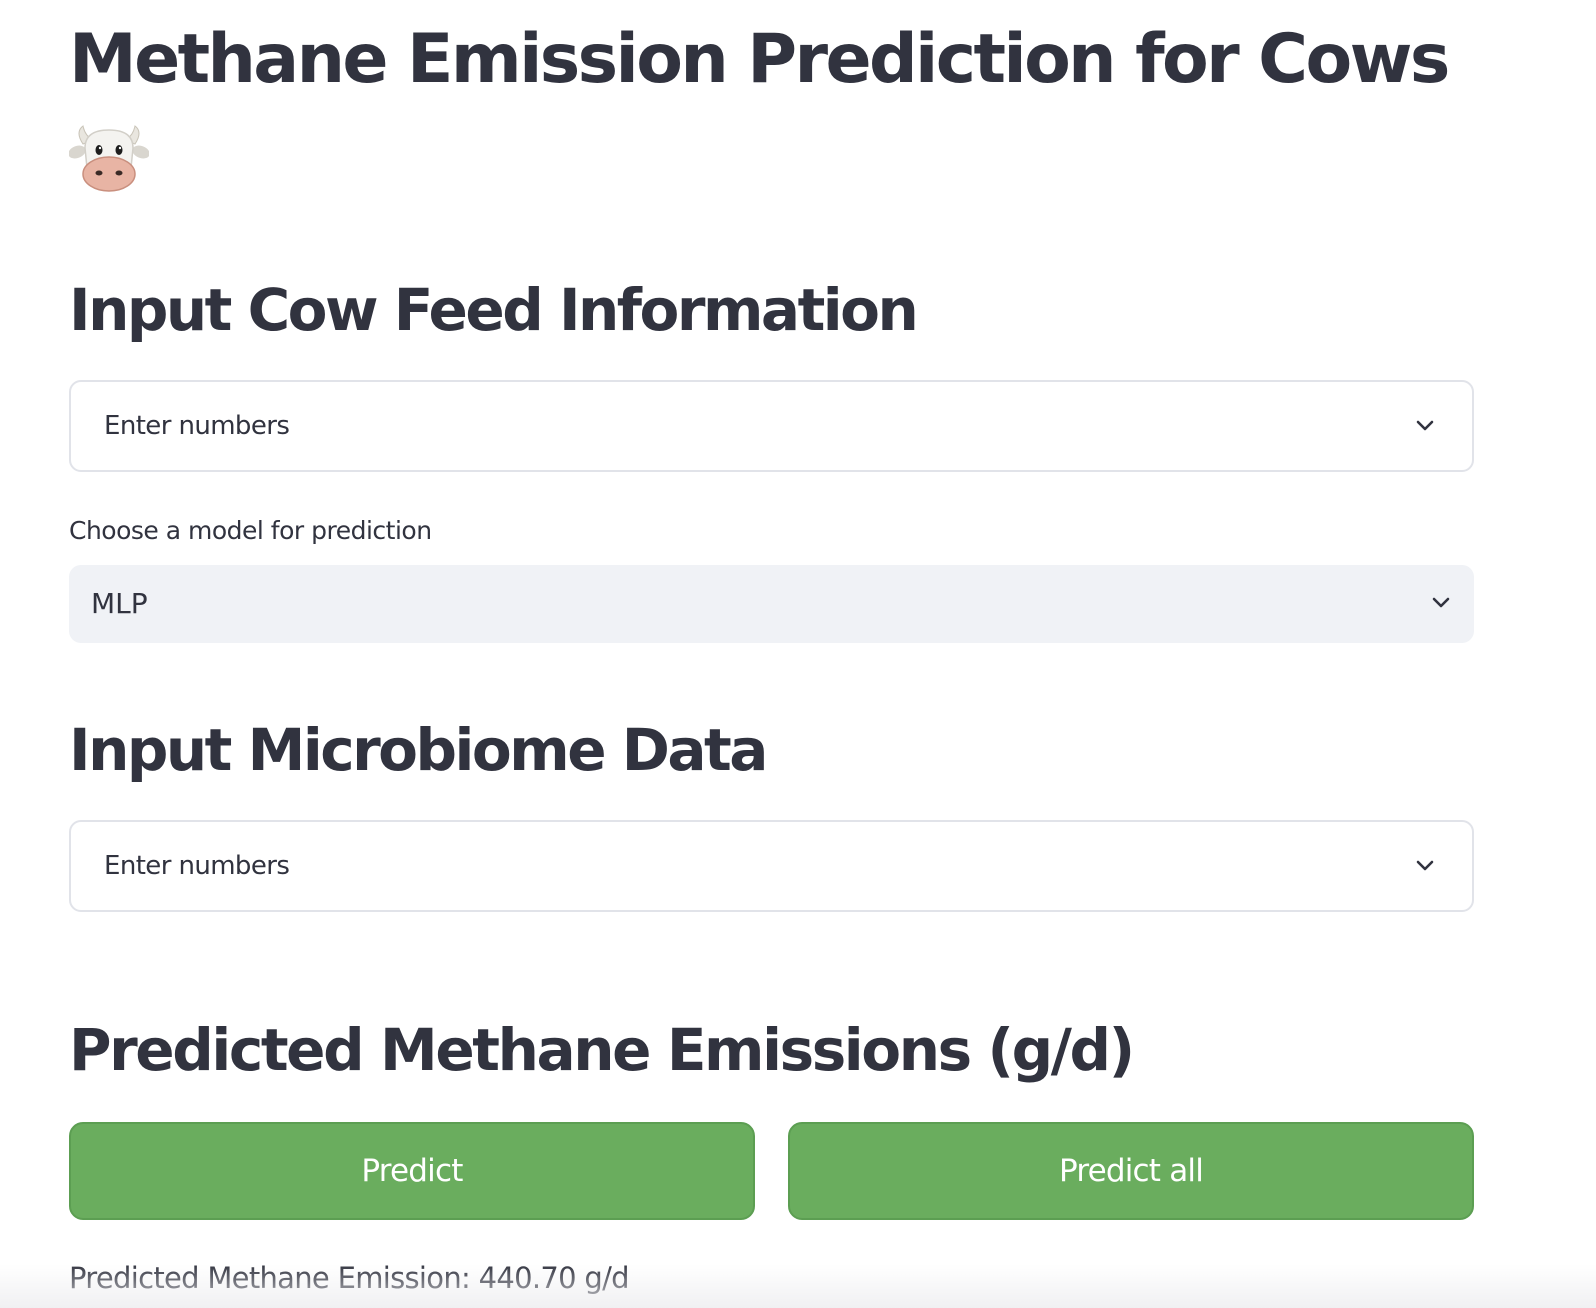 The height and width of the screenshot is (1308, 1596). Describe the element at coordinates (1131, 1171) in the screenshot. I see `predict-all-button: Predict all` at that location.